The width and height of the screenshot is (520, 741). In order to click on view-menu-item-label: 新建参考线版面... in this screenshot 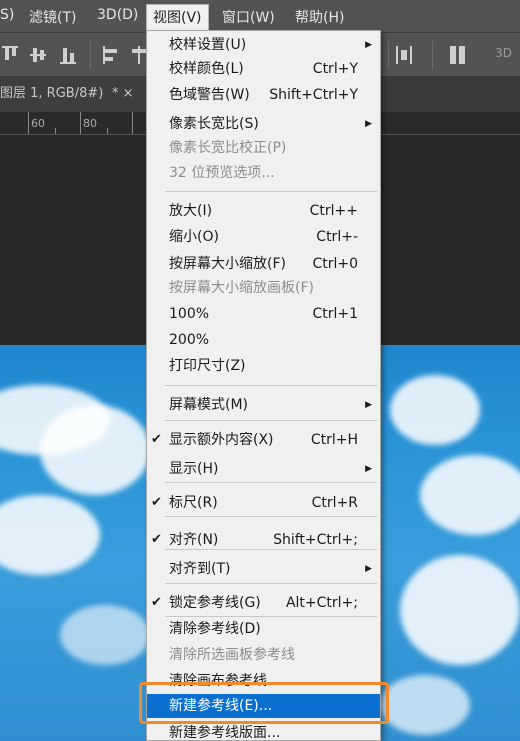, I will do `click(225, 733)`.